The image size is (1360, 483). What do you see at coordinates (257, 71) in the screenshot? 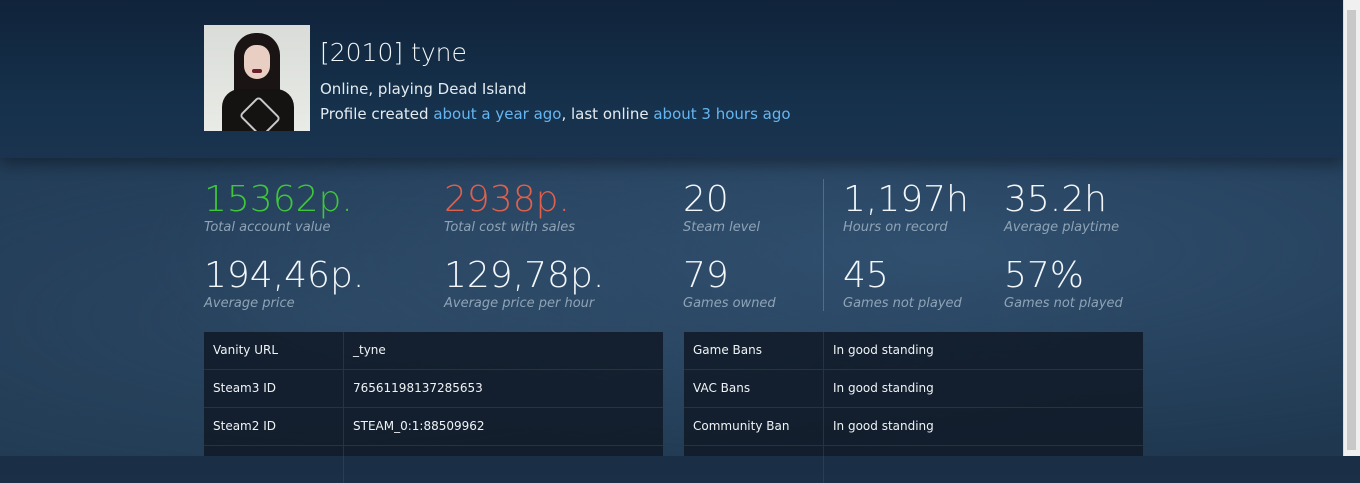
I see `avatar-lips` at bounding box center [257, 71].